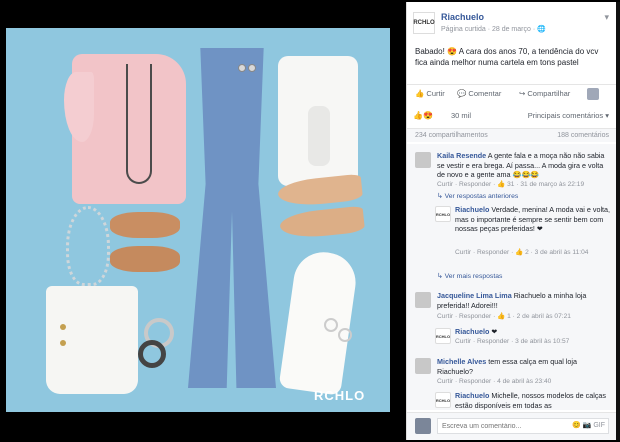 Image resolution: width=620 pixels, height=442 pixels. Describe the element at coordinates (322, 223) in the screenshot. I see `nude-heel-image` at that location.